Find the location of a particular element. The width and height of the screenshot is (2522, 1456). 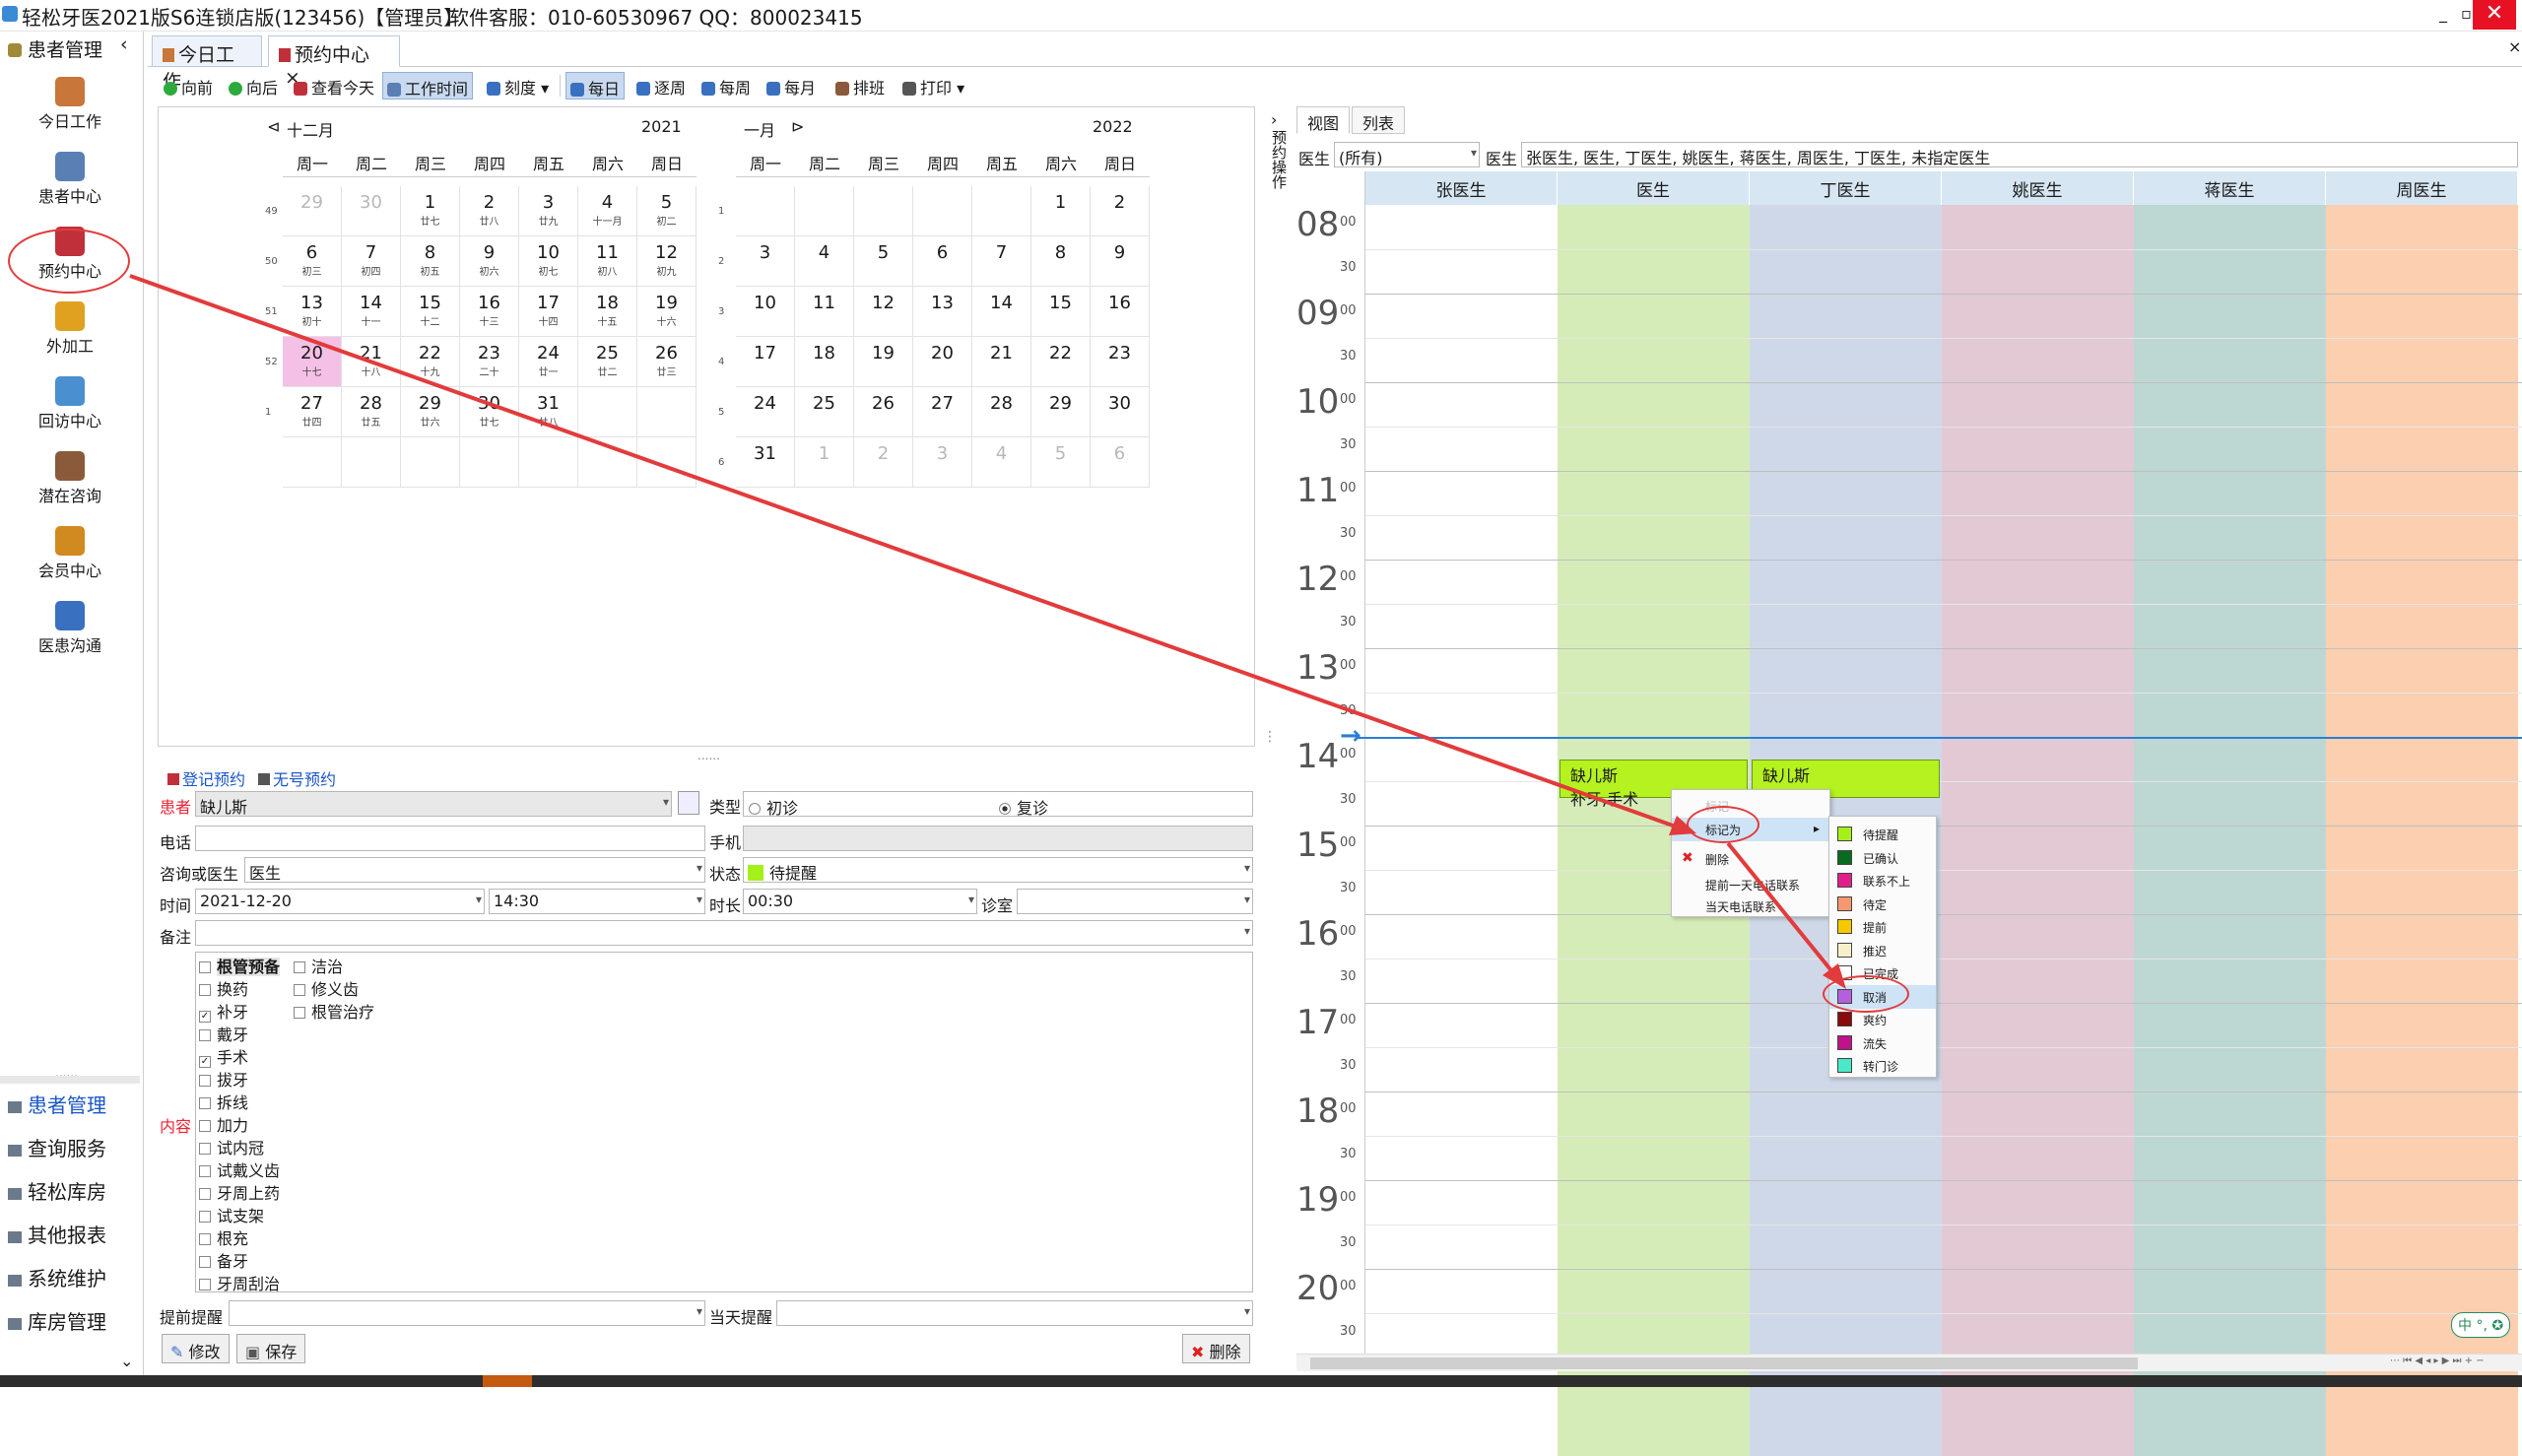

module-item-0: 患者管理 is located at coordinates (75, 1104).